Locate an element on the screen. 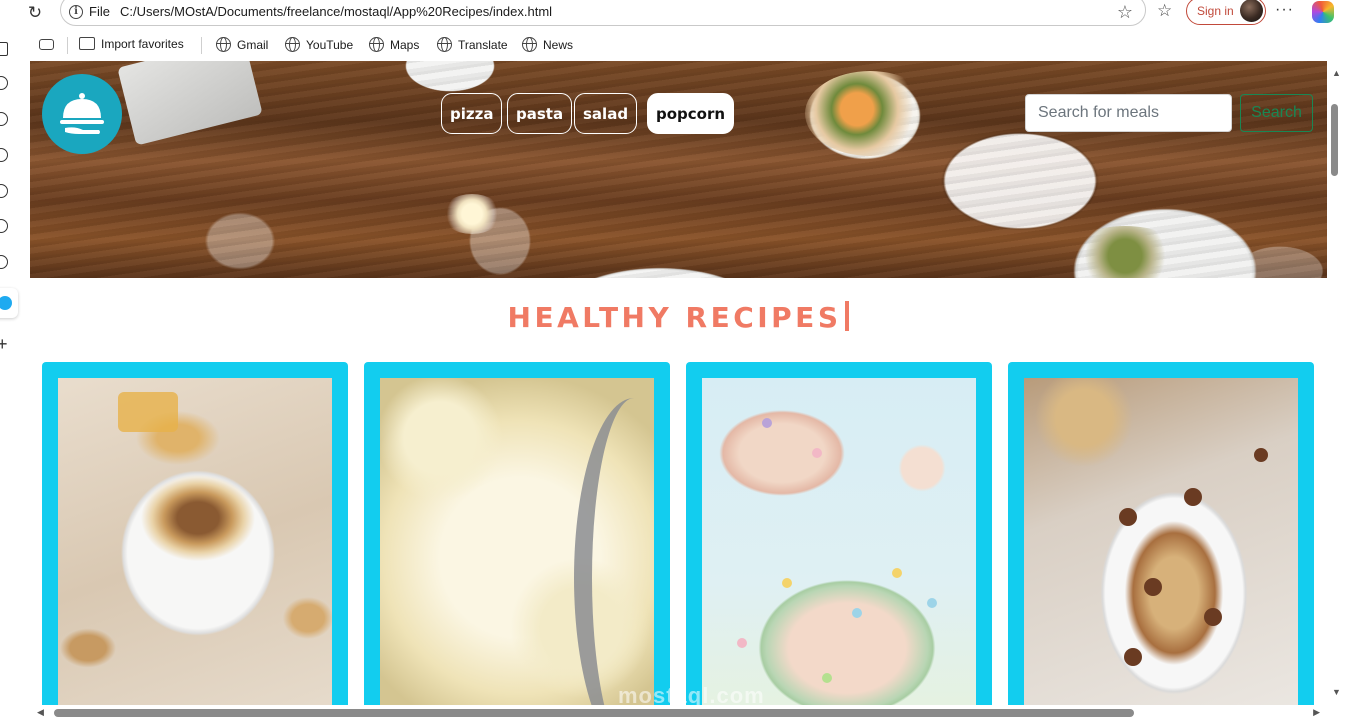 The image size is (1345, 727). hero-candle-decor is located at coordinates (472, 214).